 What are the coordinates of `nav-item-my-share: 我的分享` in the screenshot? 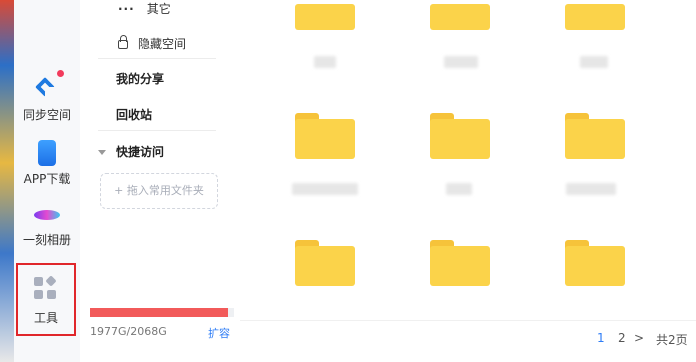 It's located at (171, 78).